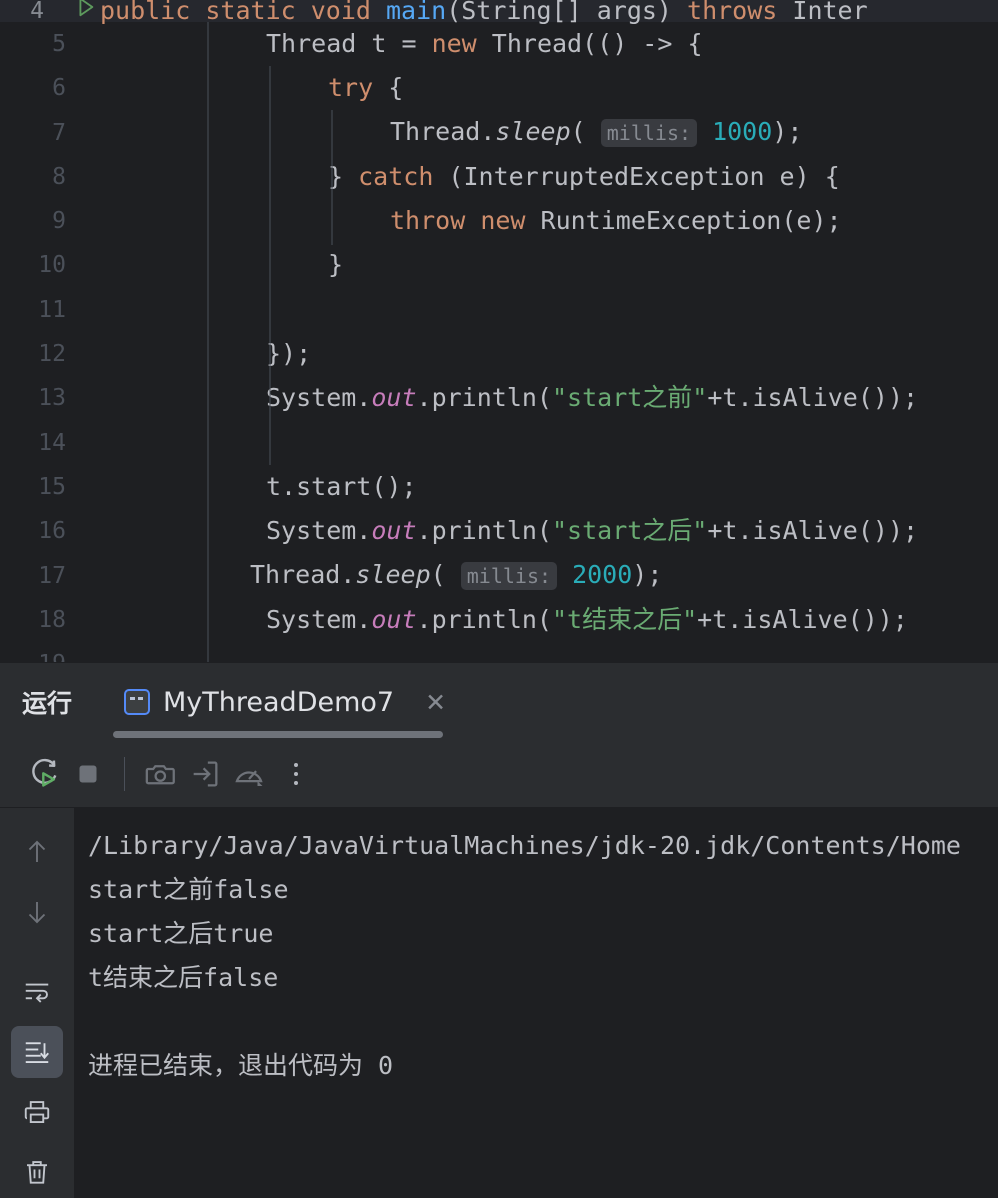  Describe the element at coordinates (510, 221) in the screenshot. I see `code-token: new` at that location.